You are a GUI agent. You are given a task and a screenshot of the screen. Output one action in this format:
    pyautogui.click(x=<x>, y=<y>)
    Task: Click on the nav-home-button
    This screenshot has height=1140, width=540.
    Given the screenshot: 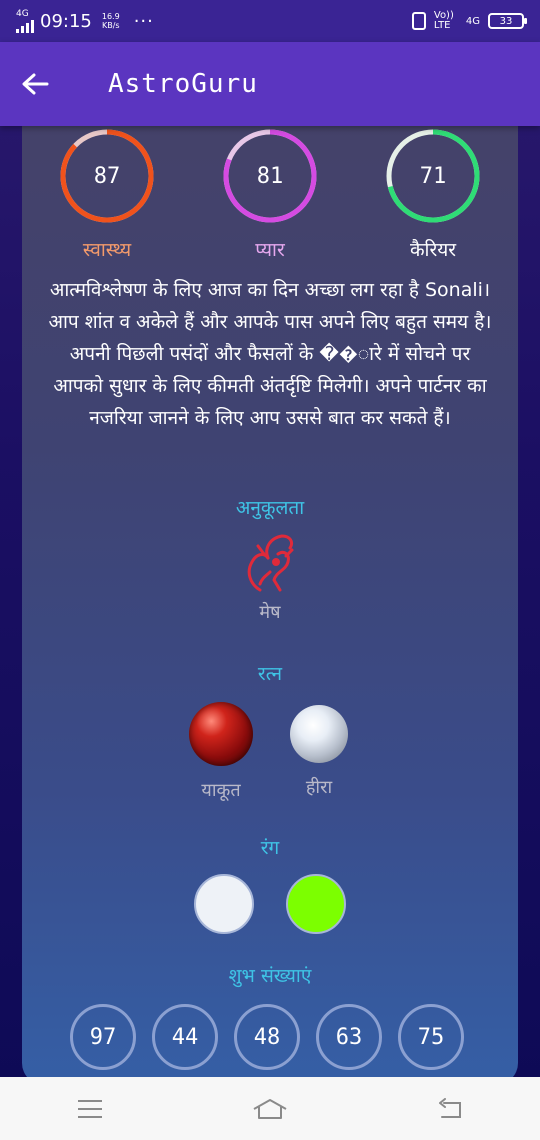 What is the action you would take?
    pyautogui.click(x=270, y=1109)
    